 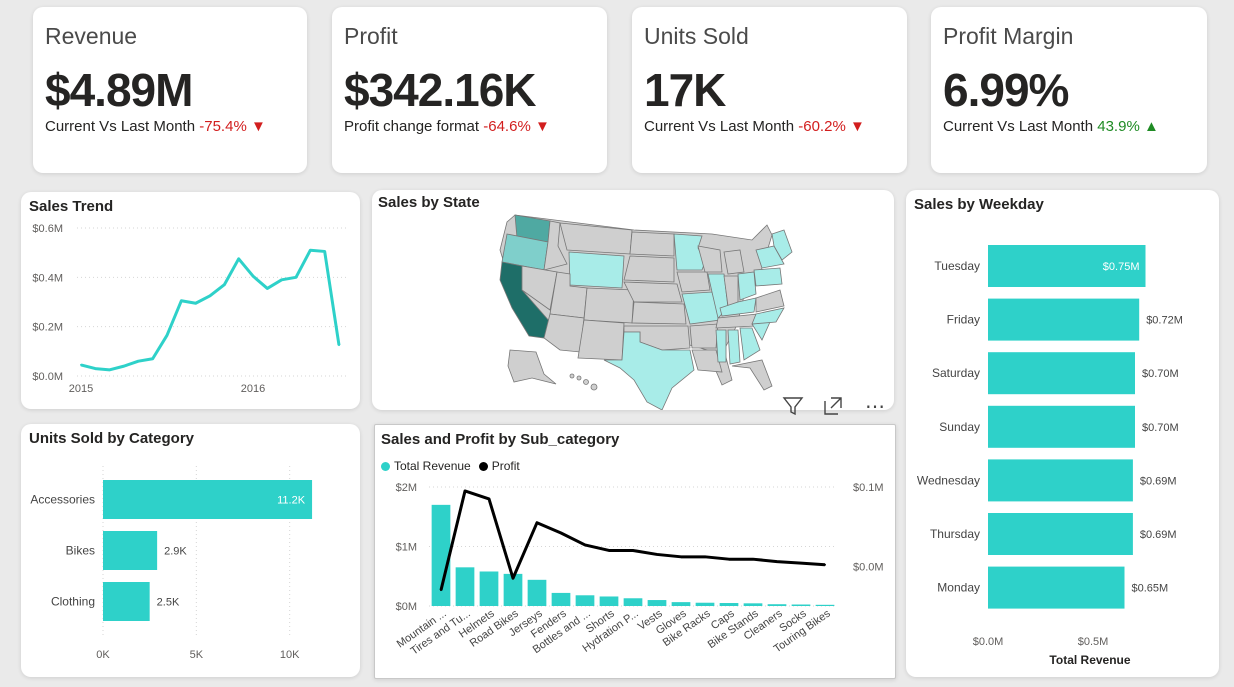 I want to click on category-label: Clothing, so click(x=73, y=602).